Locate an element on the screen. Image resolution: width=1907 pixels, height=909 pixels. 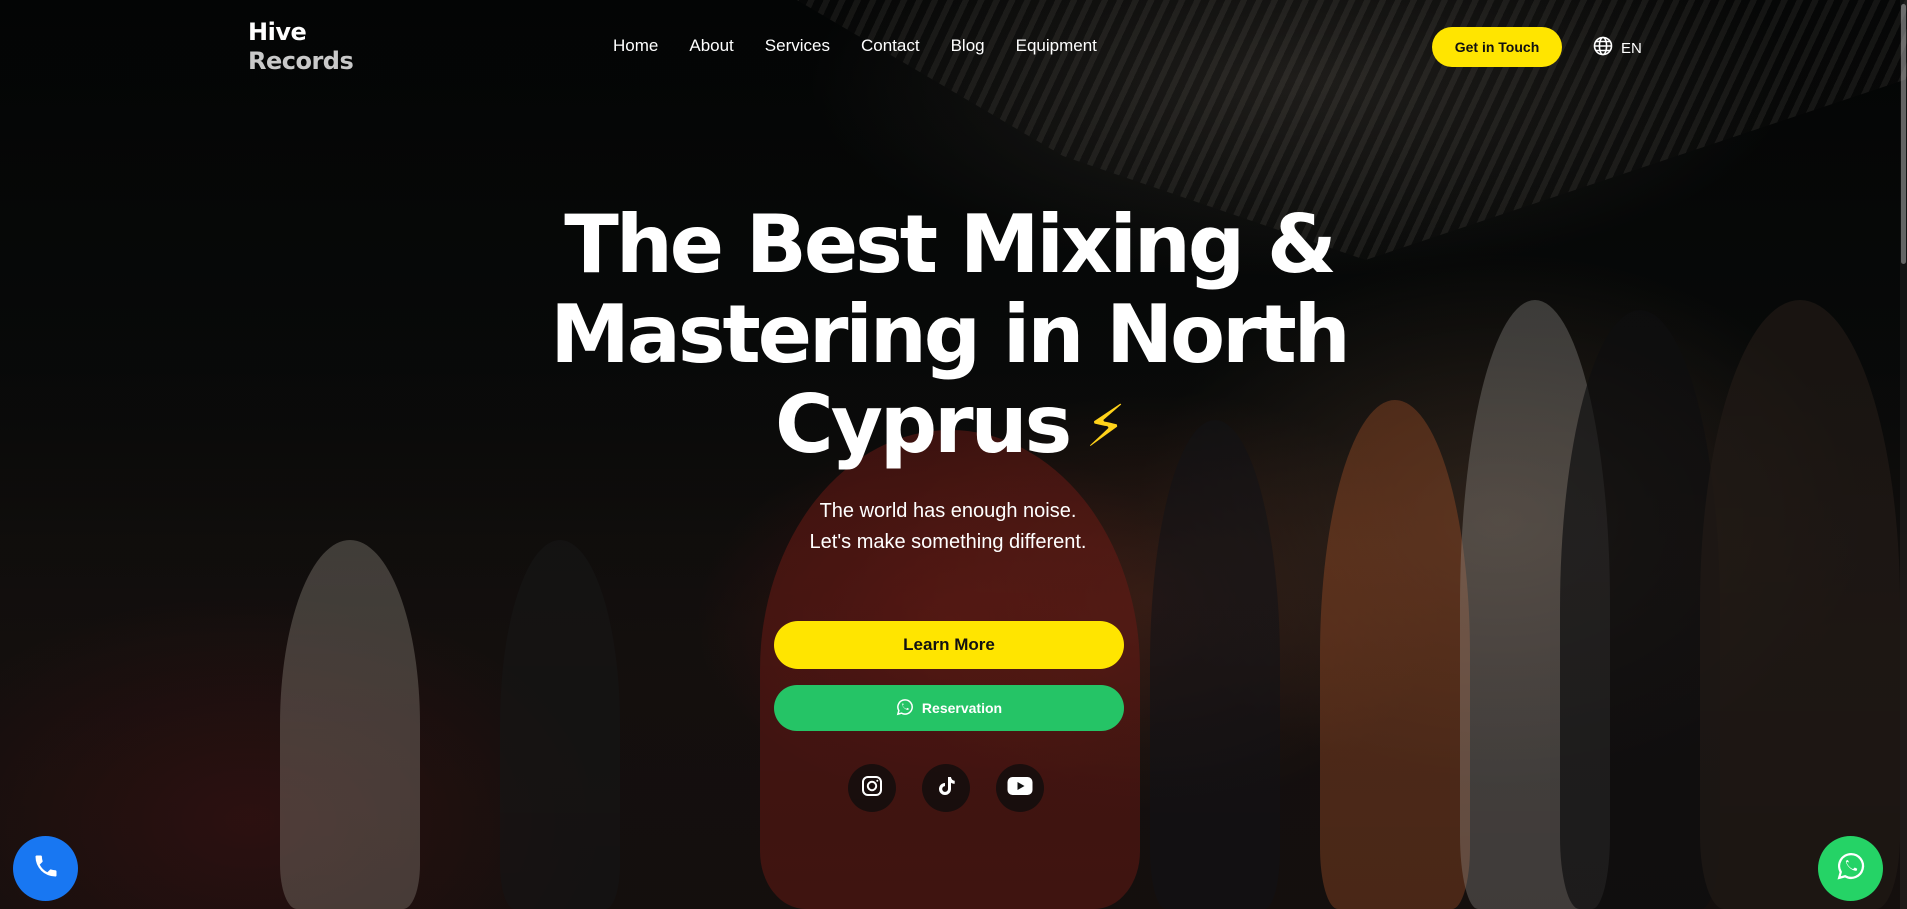
instagram-icon is located at coordinates (872, 788).